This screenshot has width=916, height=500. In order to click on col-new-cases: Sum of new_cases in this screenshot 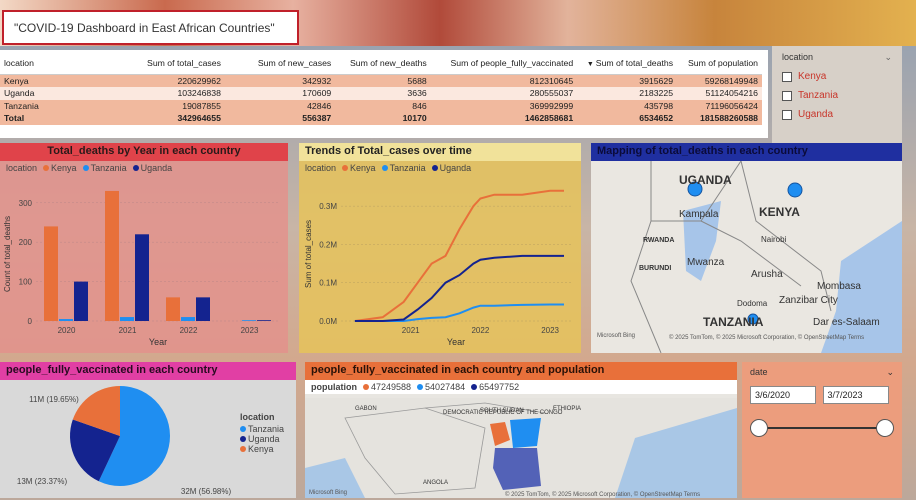, I will do `click(280, 62)`.